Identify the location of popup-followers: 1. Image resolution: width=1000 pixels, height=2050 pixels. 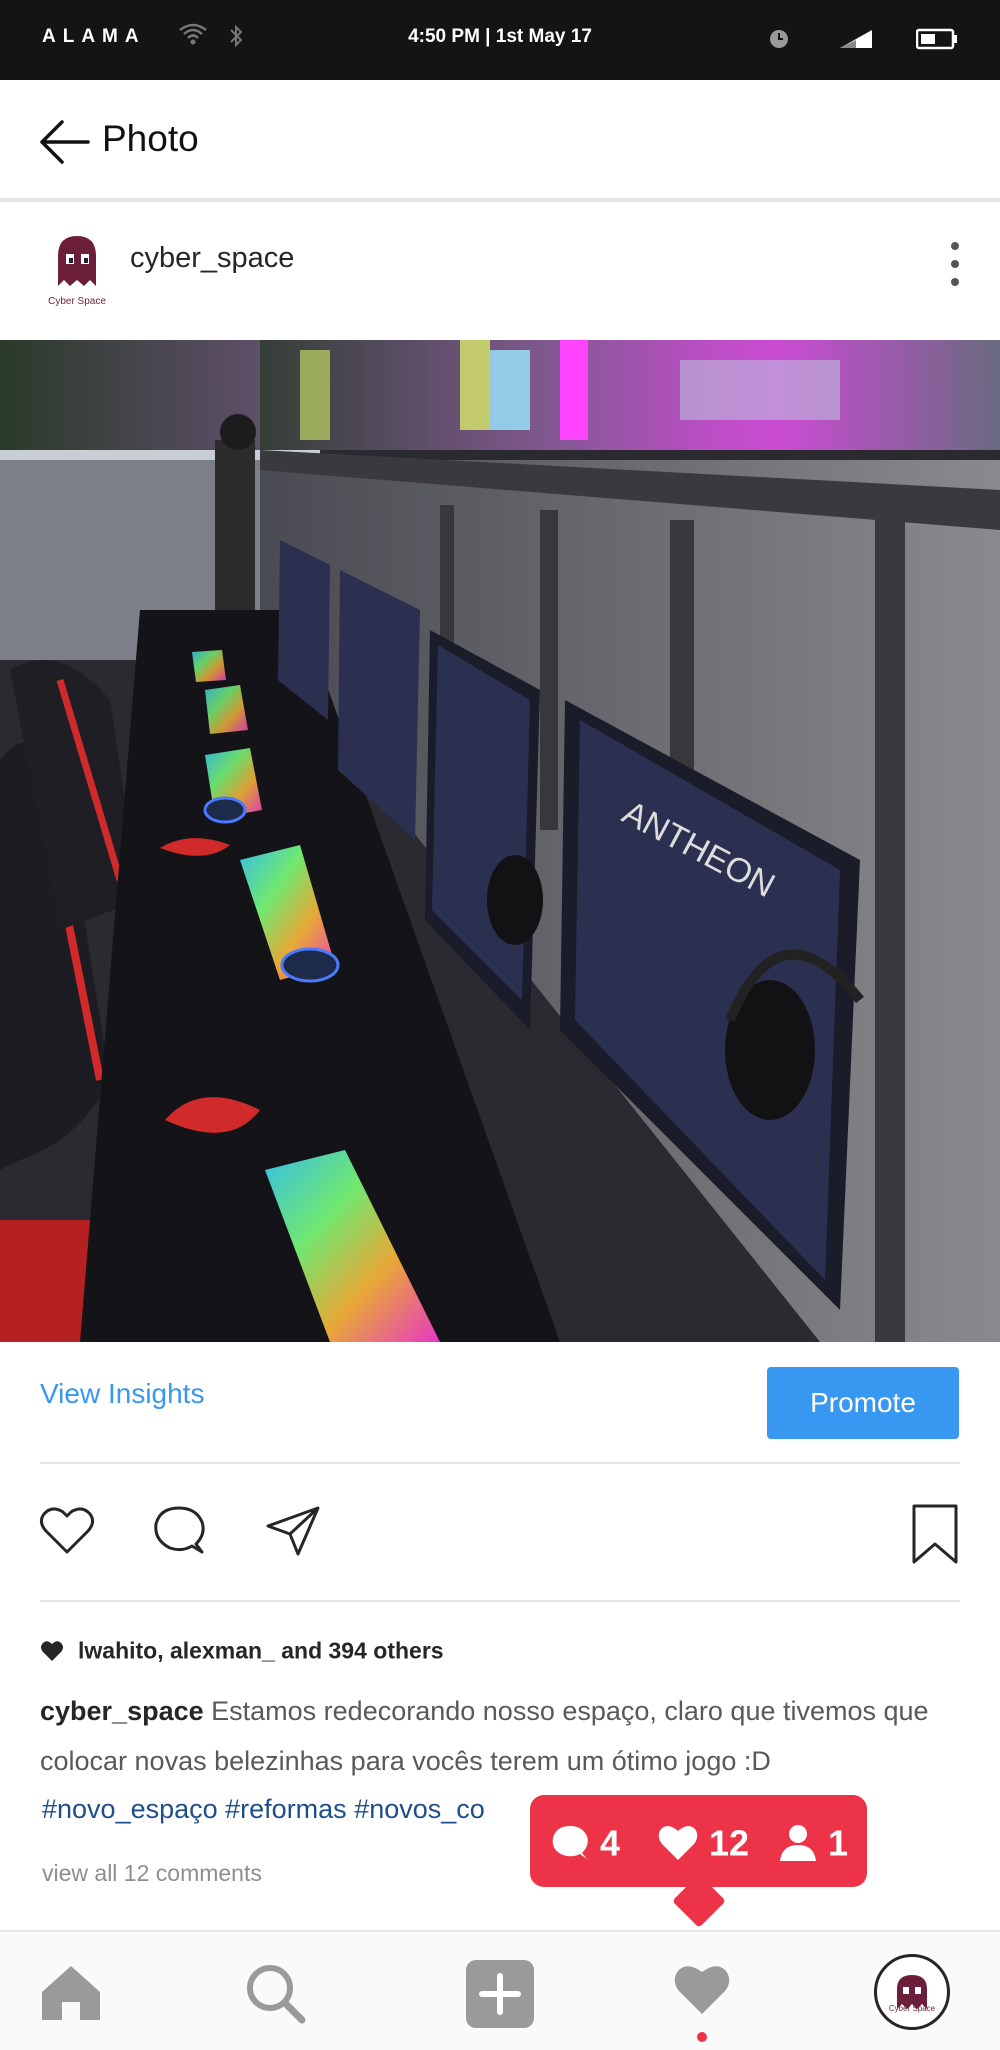
(813, 1841).